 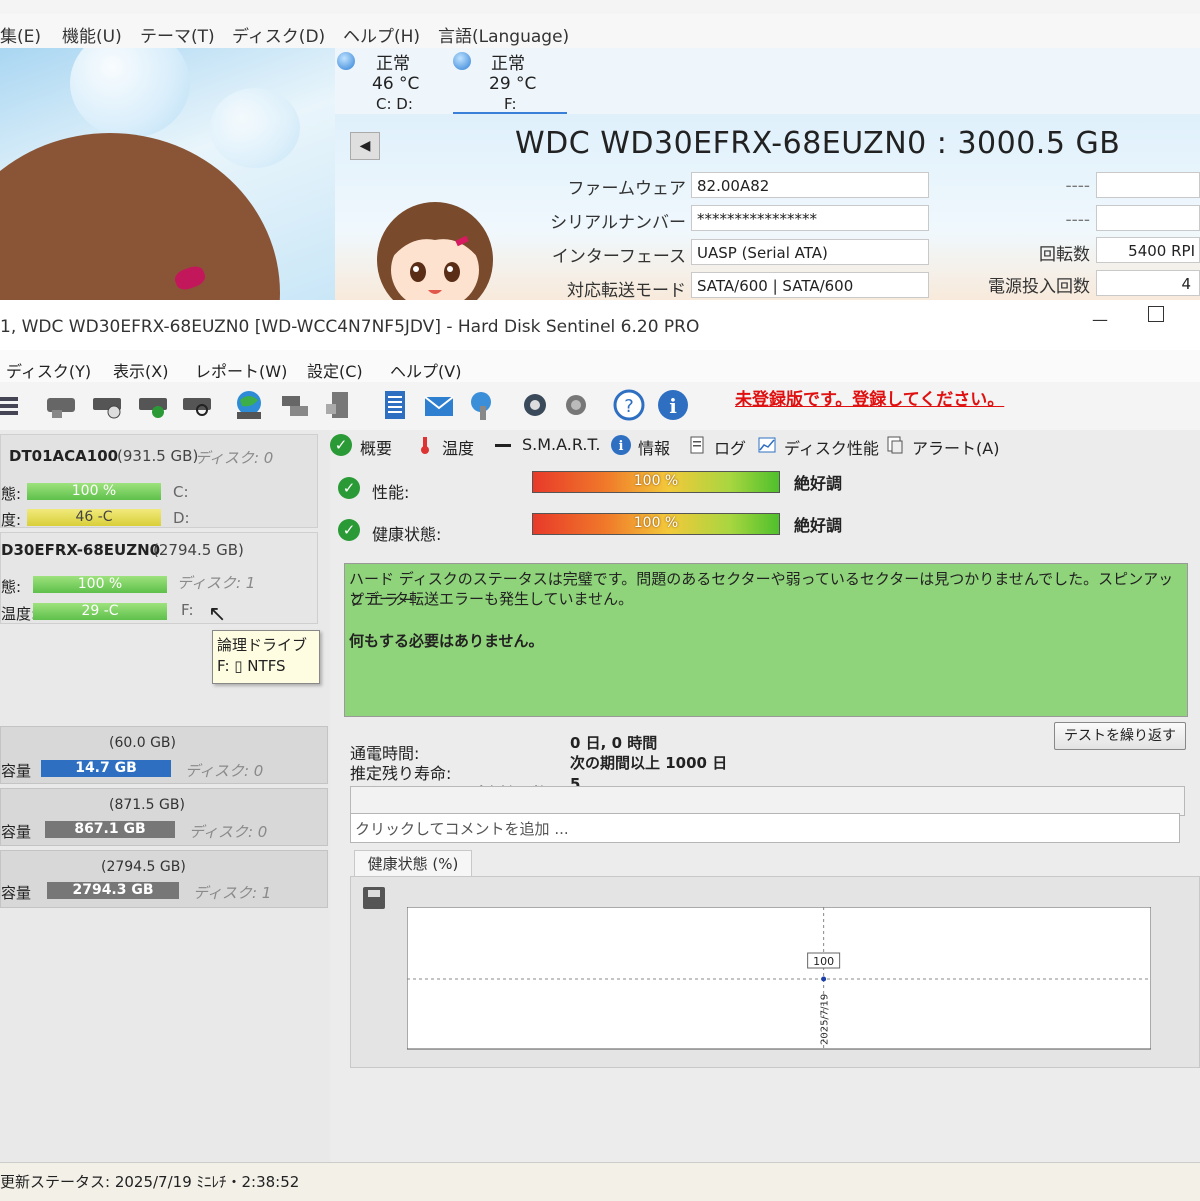 I want to click on maximize-button, so click(x=1156, y=314).